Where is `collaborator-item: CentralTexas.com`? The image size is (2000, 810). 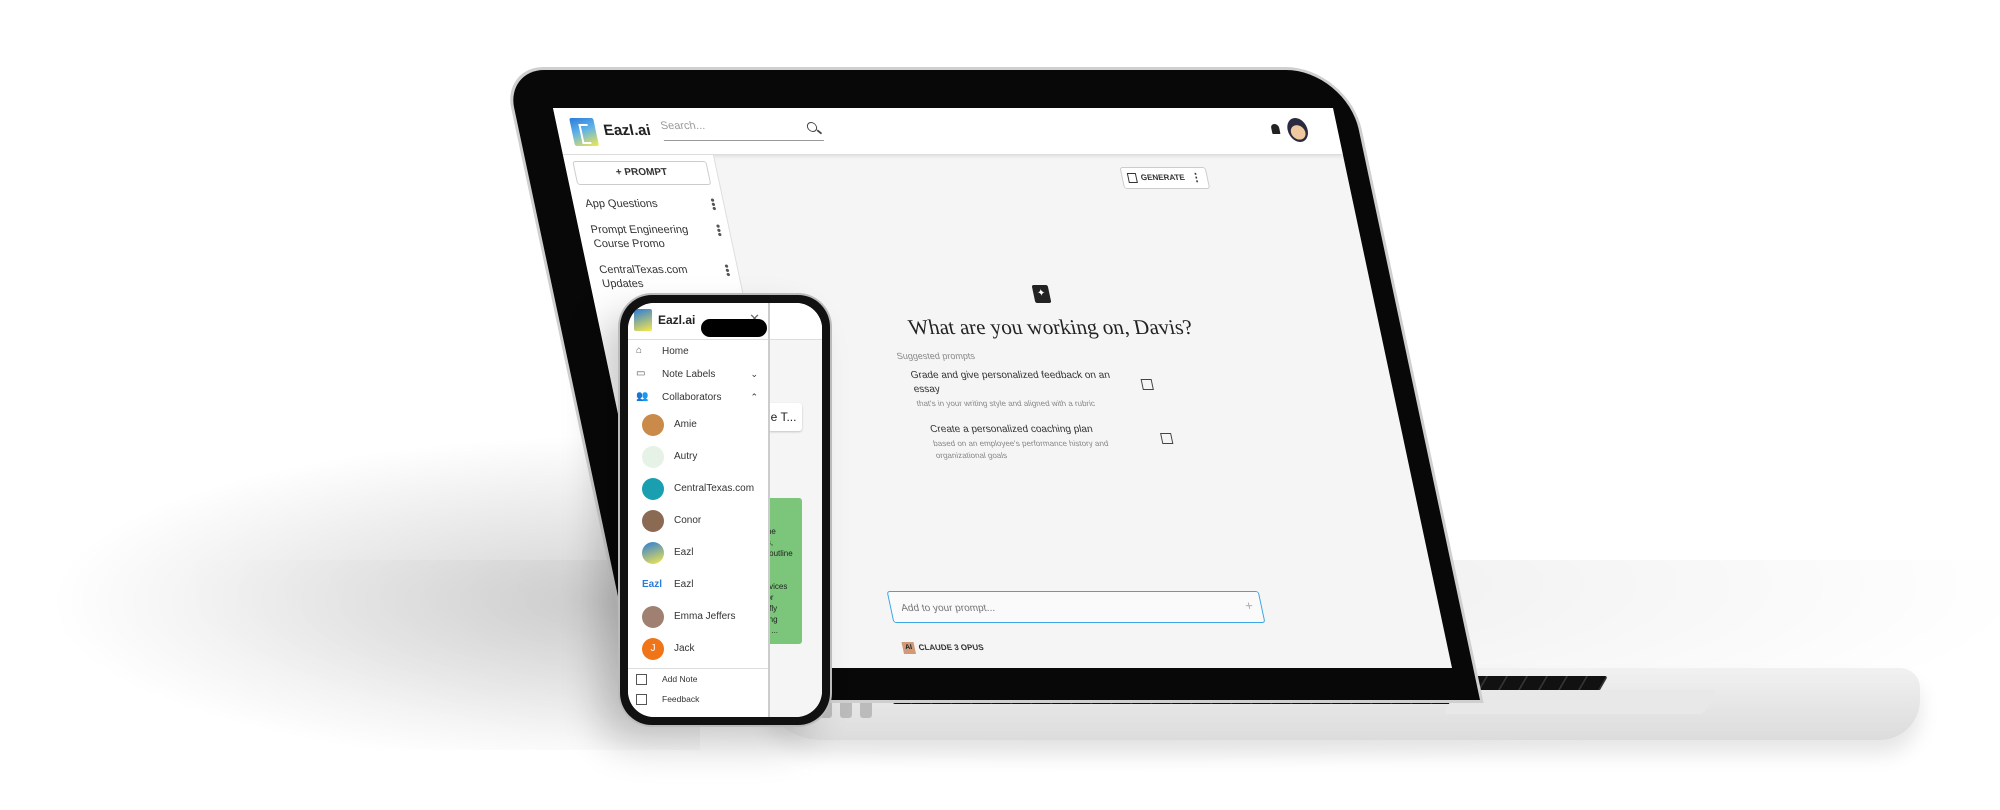 collaborator-item: CentralTexas.com is located at coordinates (698, 489).